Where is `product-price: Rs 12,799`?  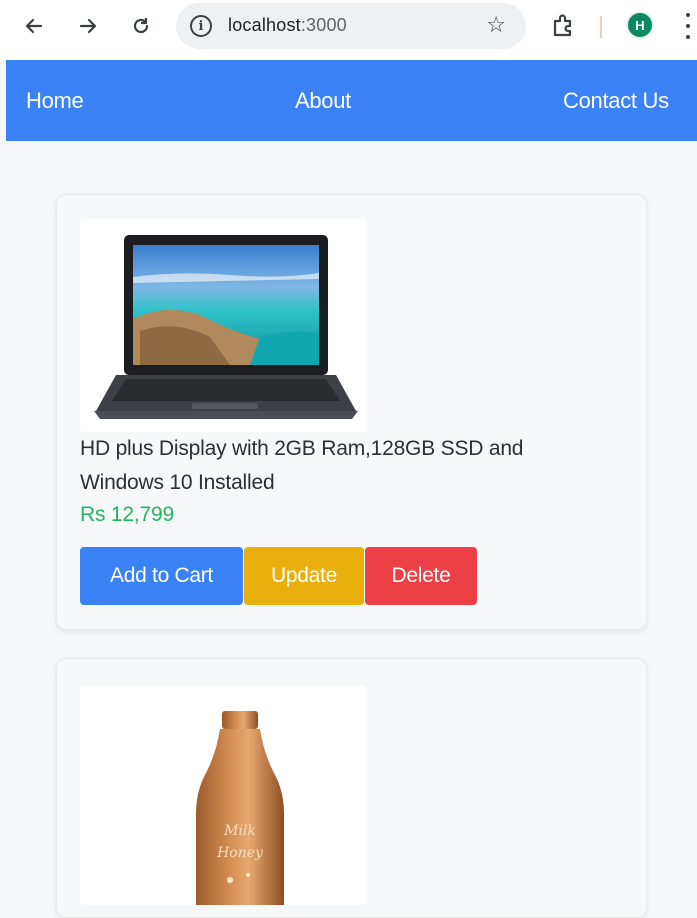
product-price: Rs 12,799 is located at coordinates (127, 514).